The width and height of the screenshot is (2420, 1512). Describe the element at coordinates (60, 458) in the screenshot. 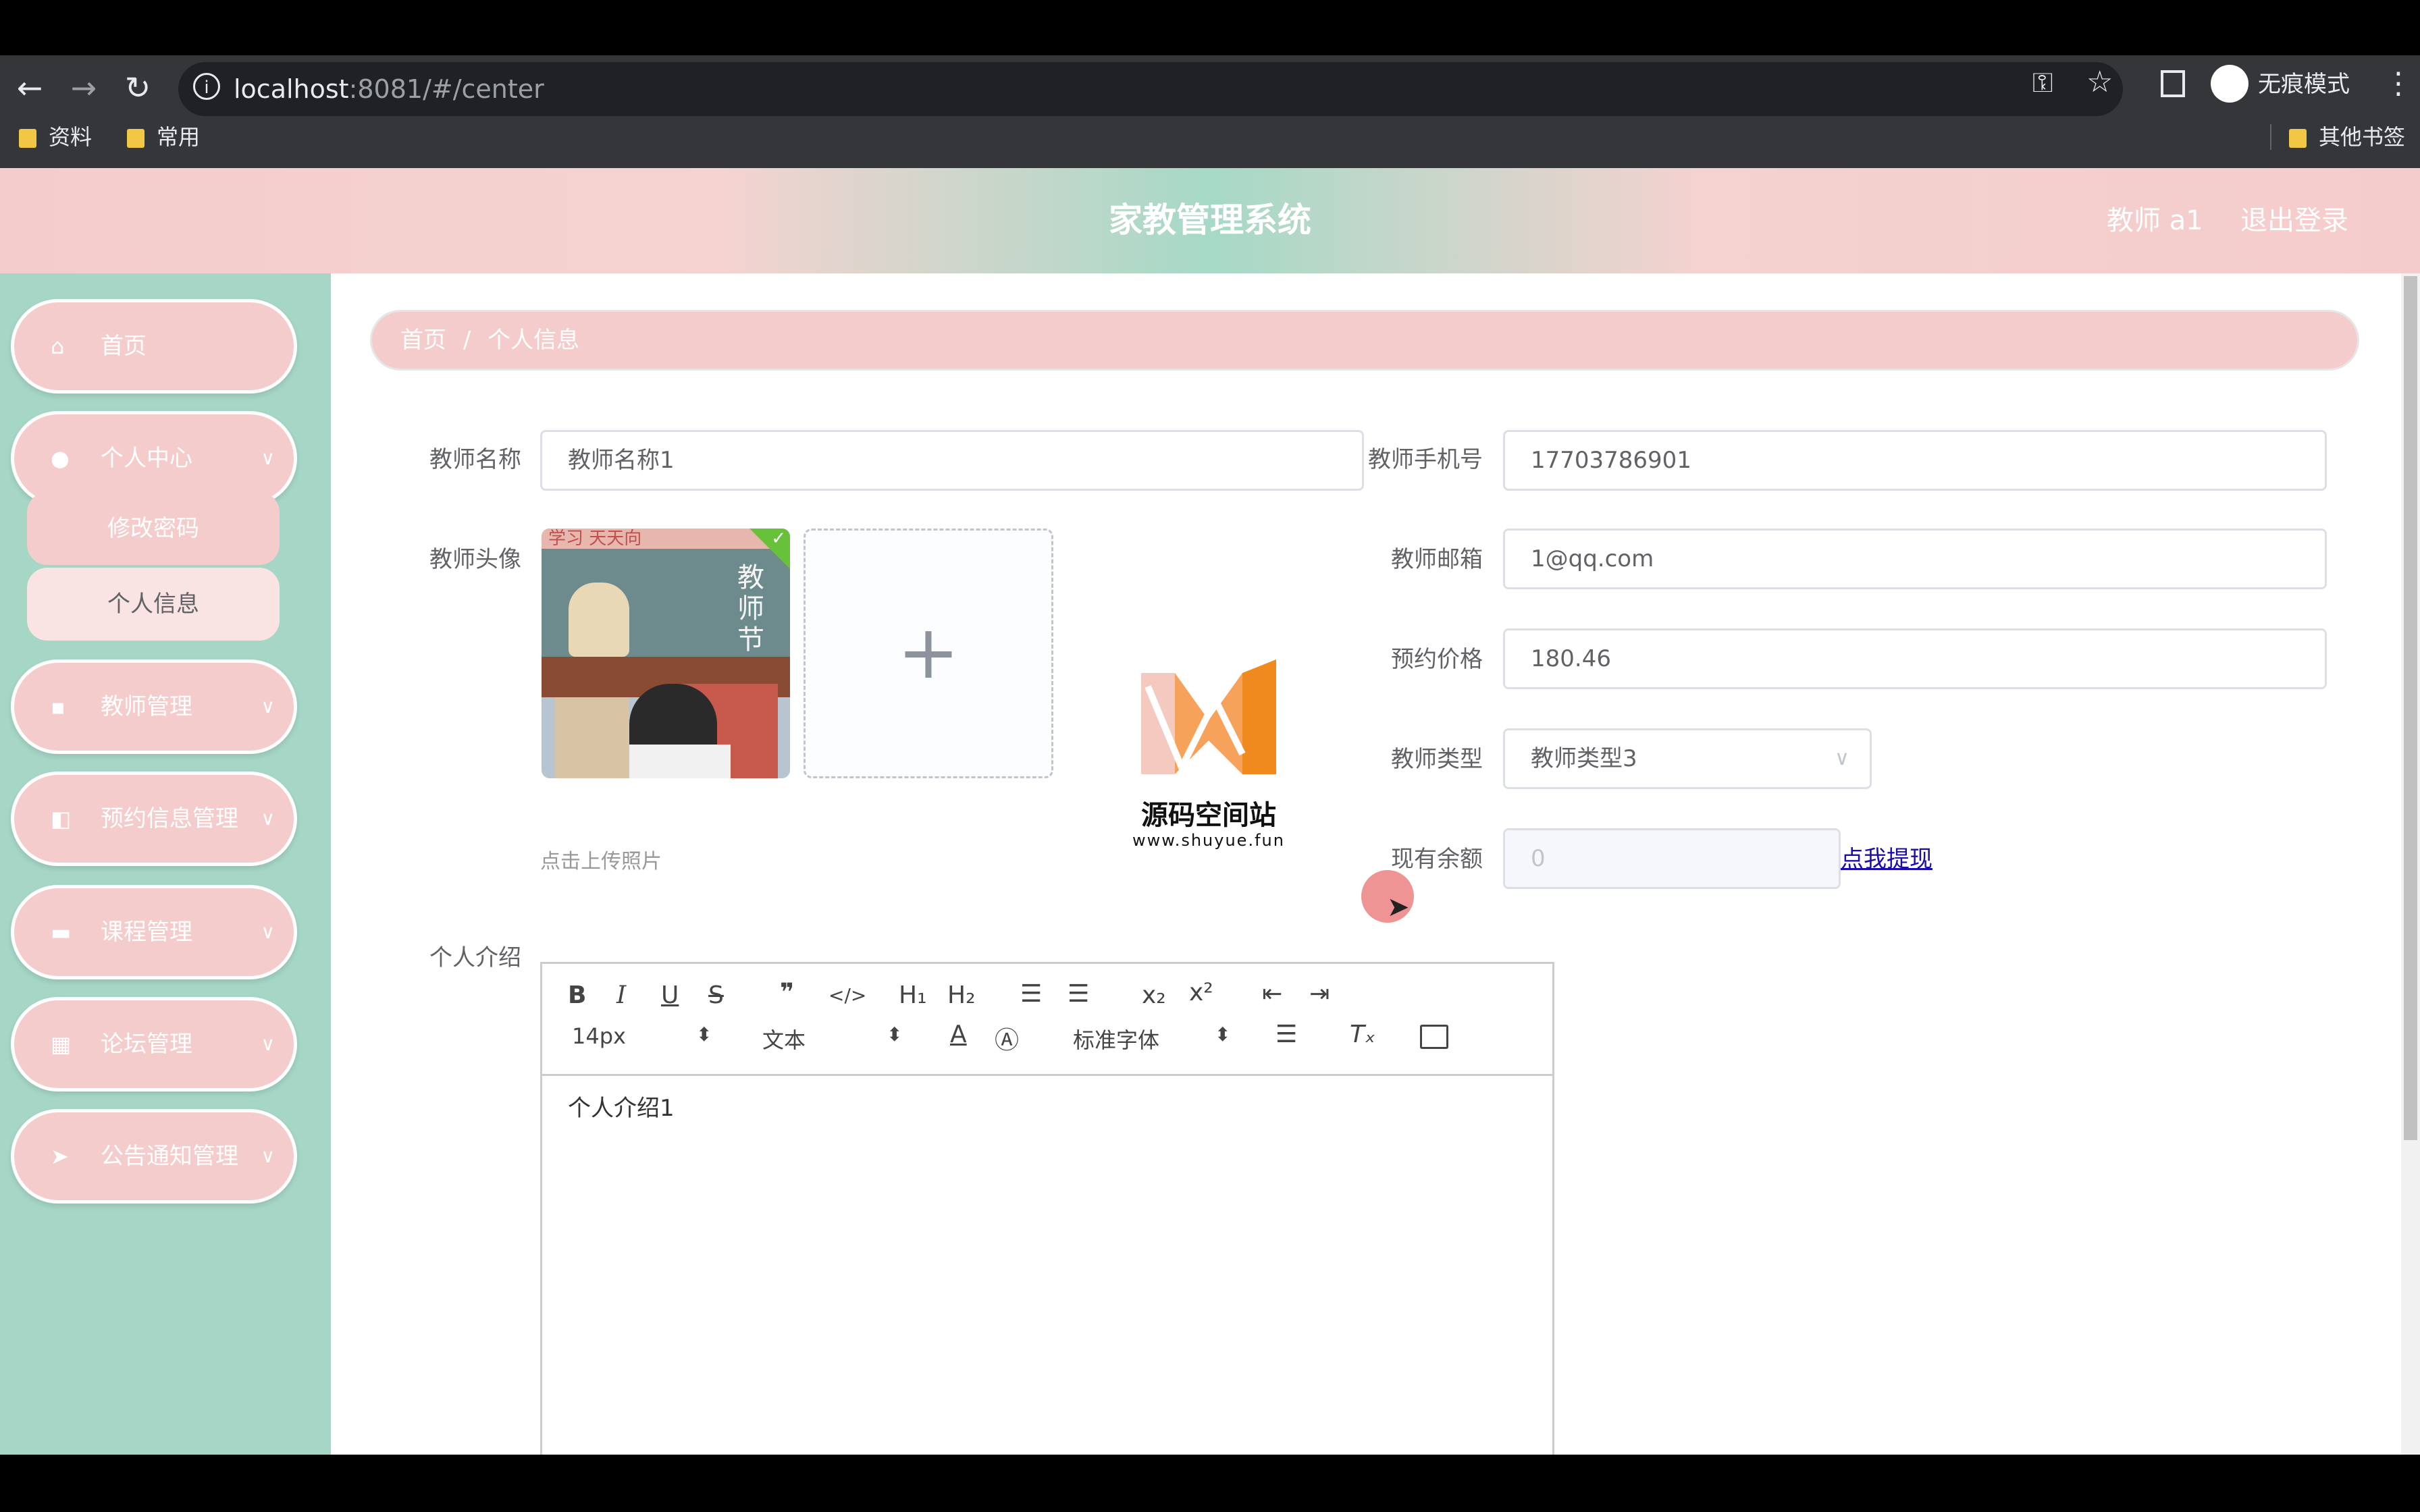

I see `user-icon: ●` at that location.